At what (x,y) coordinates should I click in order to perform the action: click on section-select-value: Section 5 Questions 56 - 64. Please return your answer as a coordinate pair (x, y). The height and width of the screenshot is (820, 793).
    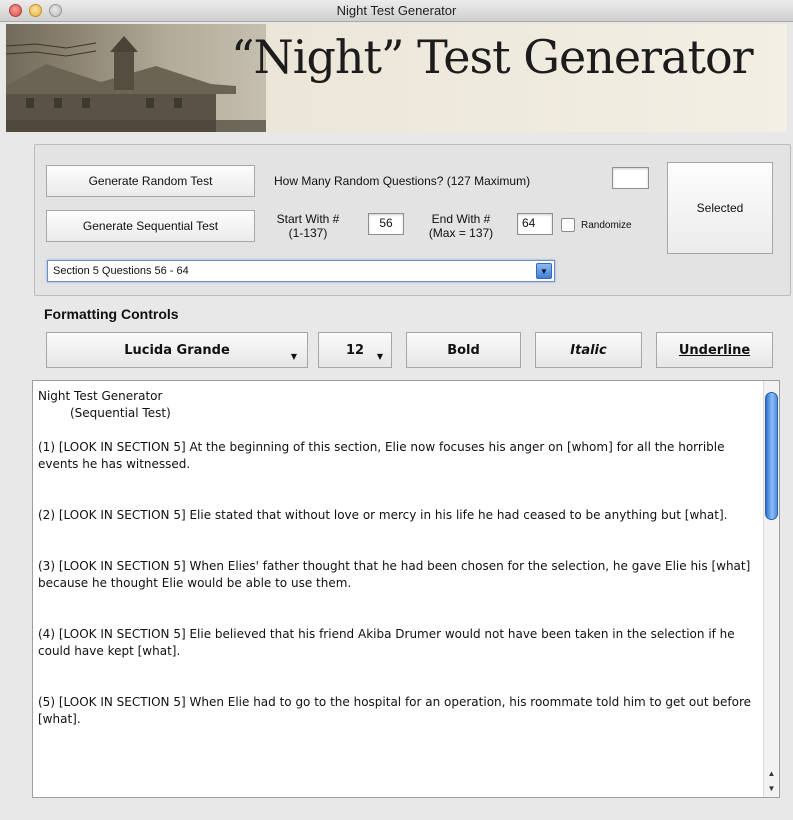
    Looking at the image, I should click on (121, 271).